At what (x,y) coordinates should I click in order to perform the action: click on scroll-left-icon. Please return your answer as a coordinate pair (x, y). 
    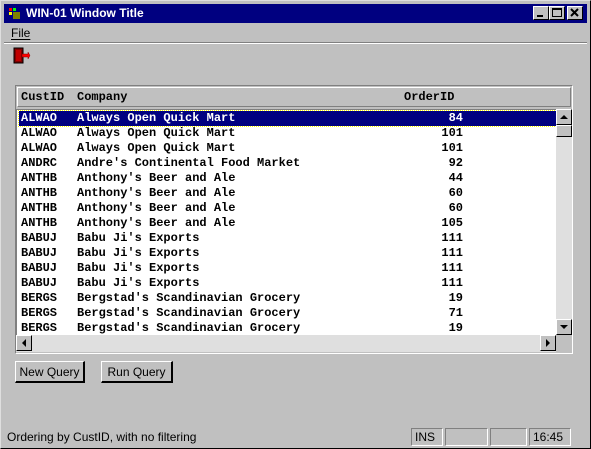
    Looking at the image, I should click on (24, 343).